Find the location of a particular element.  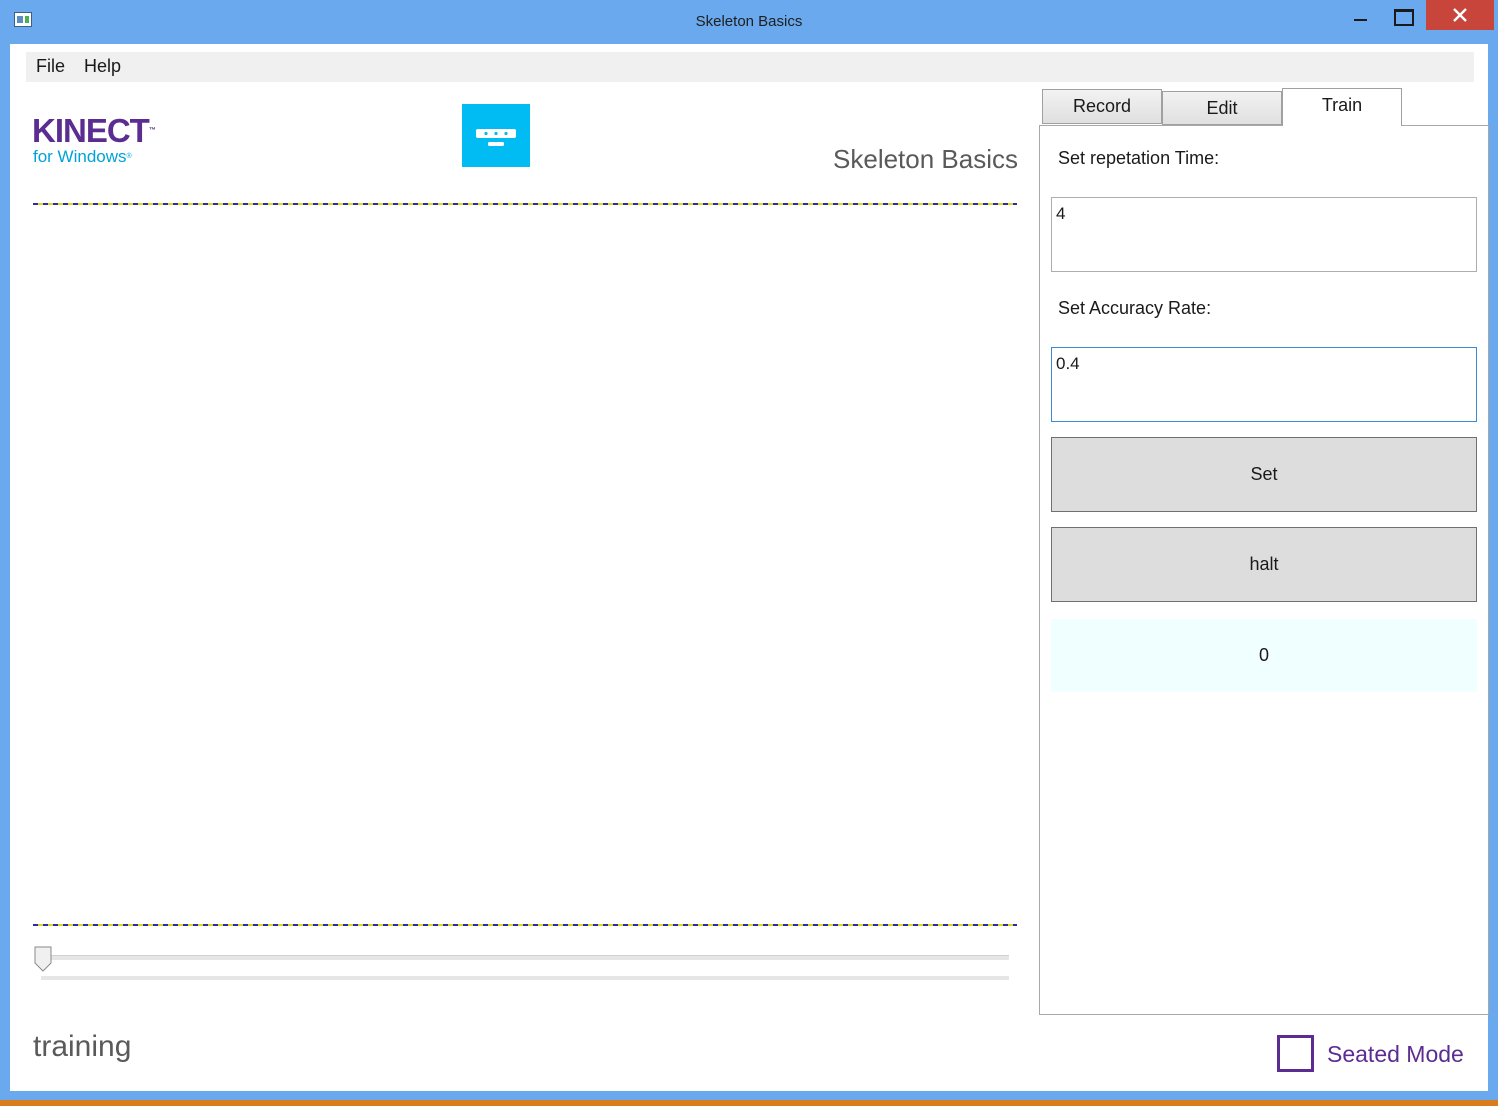

accuracy-rate-label: Set Accuracy Rate: is located at coordinates (1135, 308).